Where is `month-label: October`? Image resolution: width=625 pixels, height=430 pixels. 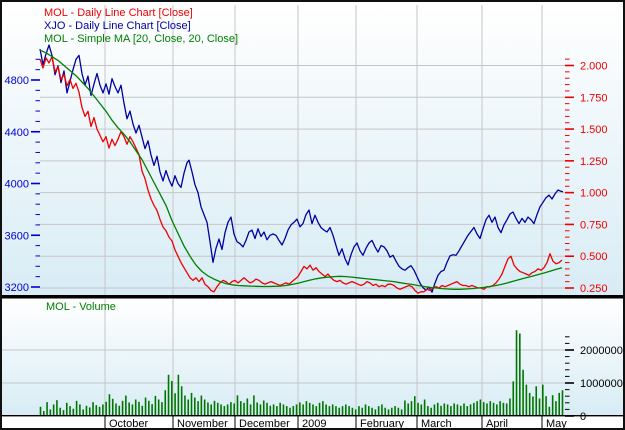 month-label: October is located at coordinates (128, 424).